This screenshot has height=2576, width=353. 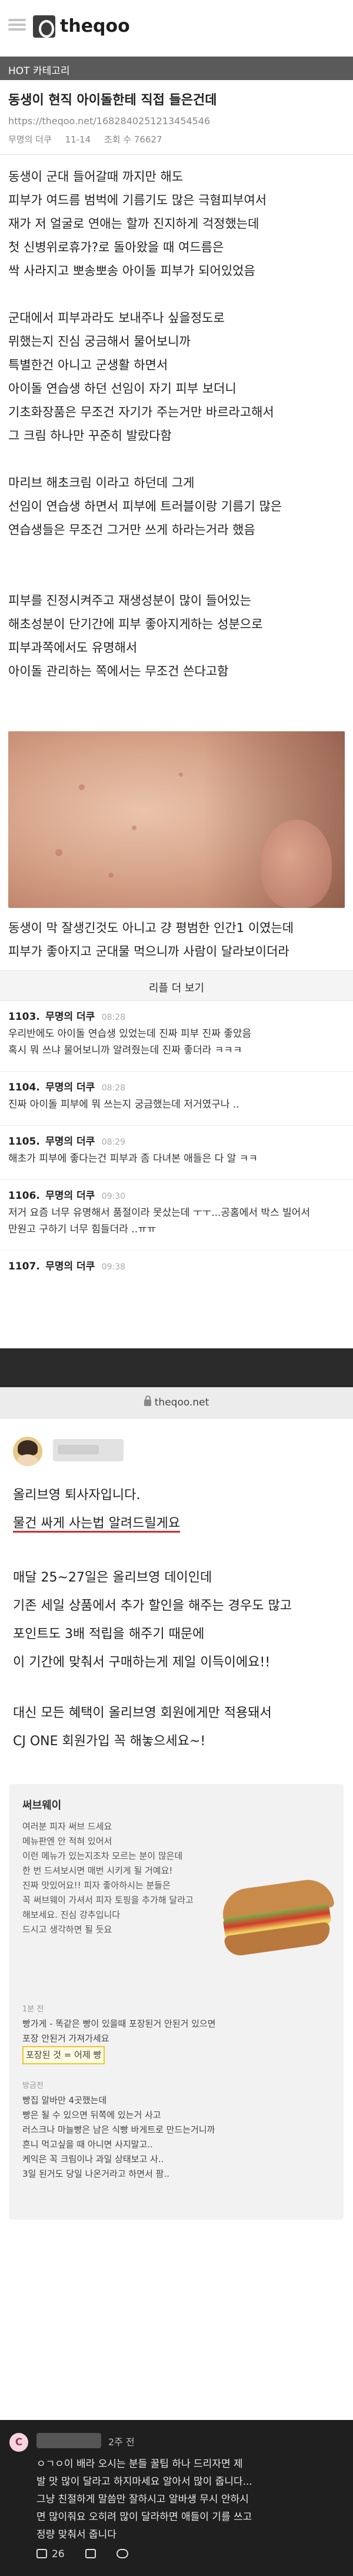 I want to click on card-line: 진짜 맛있어요!! 피자 좋아하시는 분들은, so click(x=97, y=1885).